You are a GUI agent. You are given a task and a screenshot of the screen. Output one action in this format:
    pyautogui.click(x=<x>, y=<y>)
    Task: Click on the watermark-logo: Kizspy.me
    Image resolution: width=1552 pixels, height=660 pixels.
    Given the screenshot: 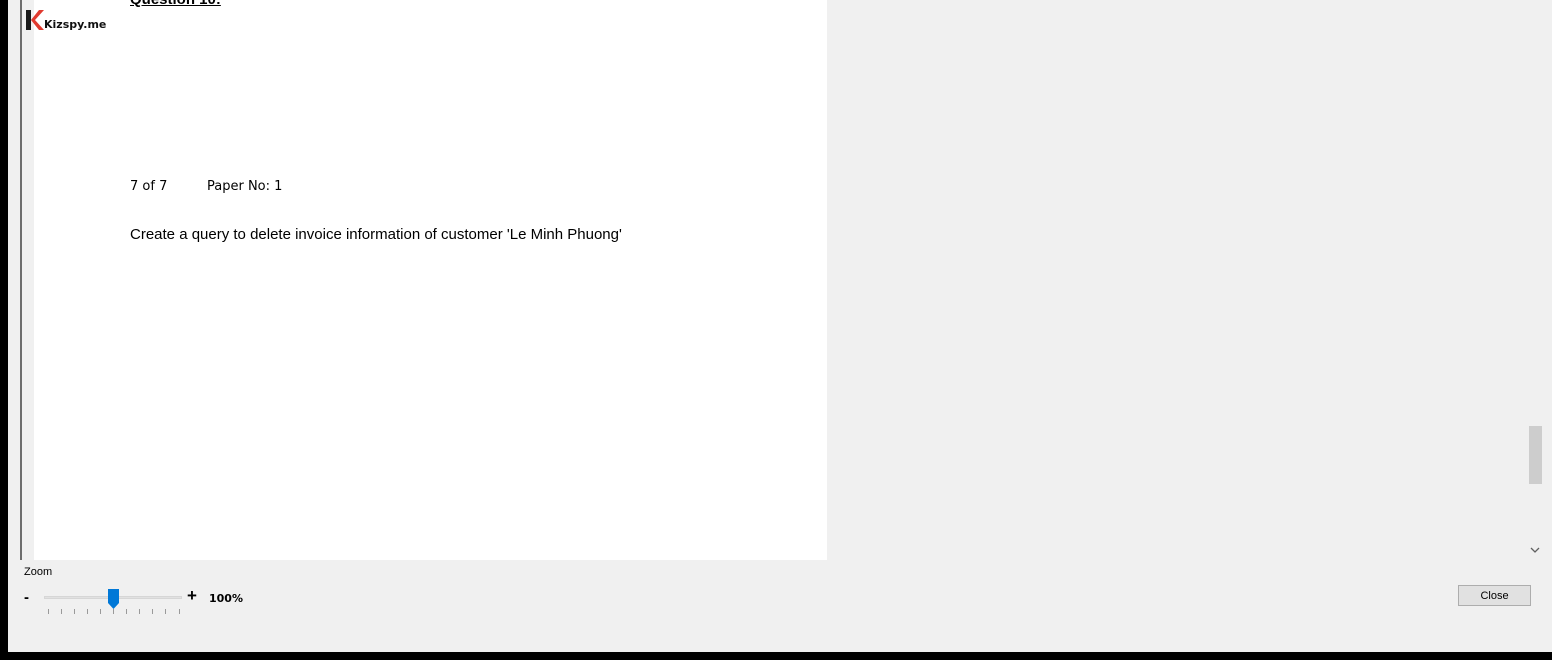 What is the action you would take?
    pyautogui.click(x=65, y=20)
    